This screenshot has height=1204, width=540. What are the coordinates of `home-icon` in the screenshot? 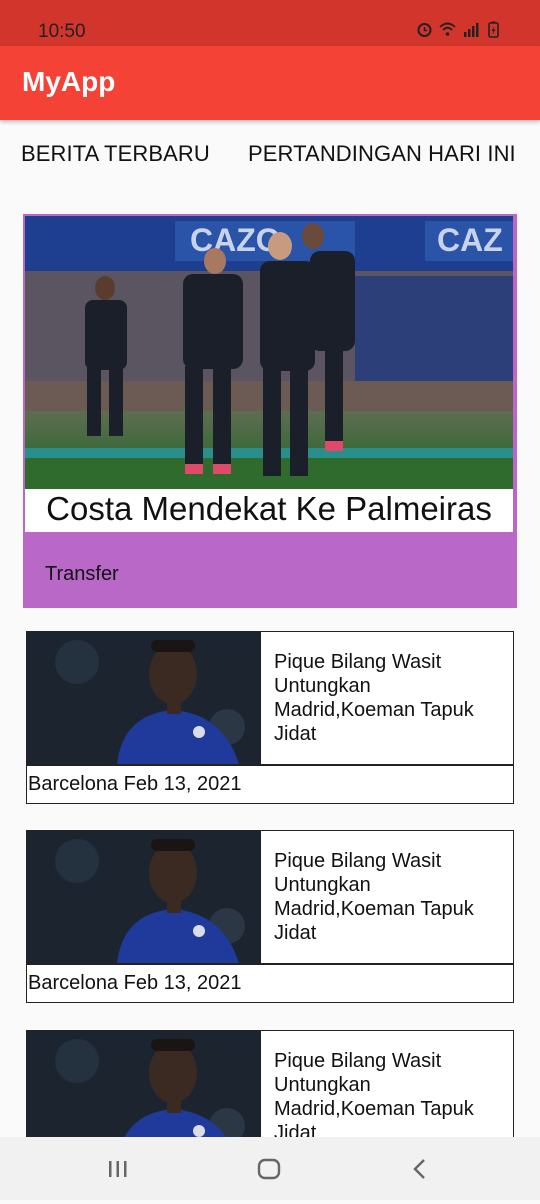 It's located at (269, 1169).